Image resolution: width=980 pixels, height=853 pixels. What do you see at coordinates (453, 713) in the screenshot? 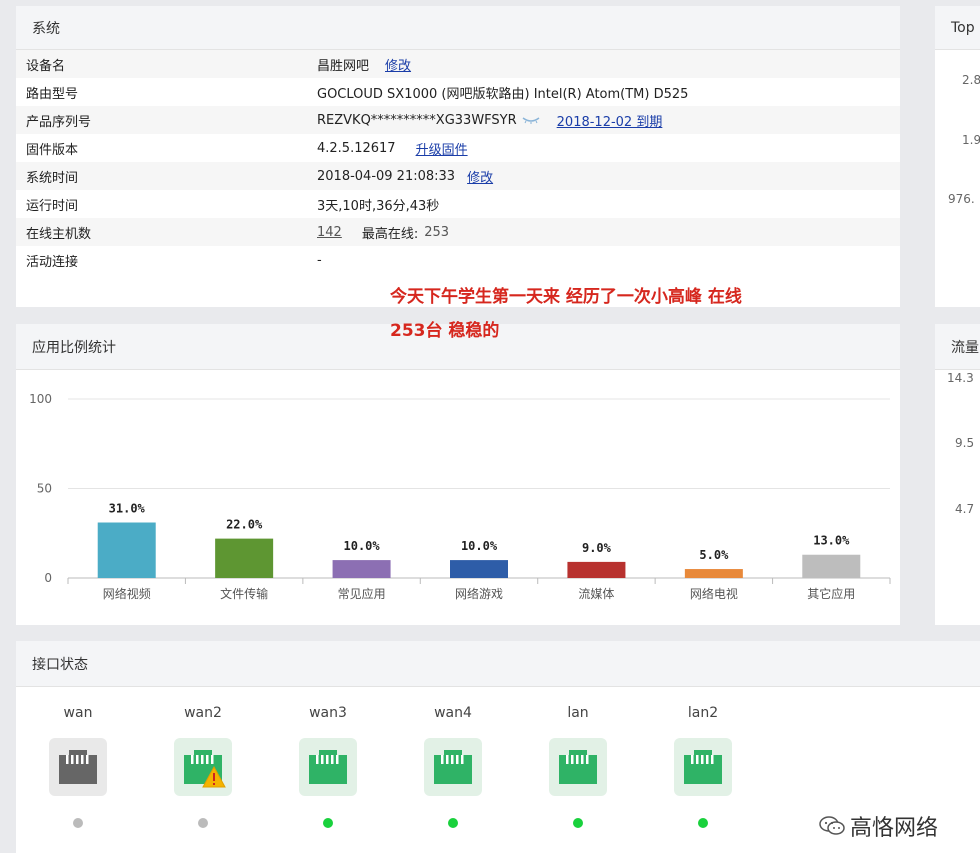
I see `port-name: wan4` at bounding box center [453, 713].